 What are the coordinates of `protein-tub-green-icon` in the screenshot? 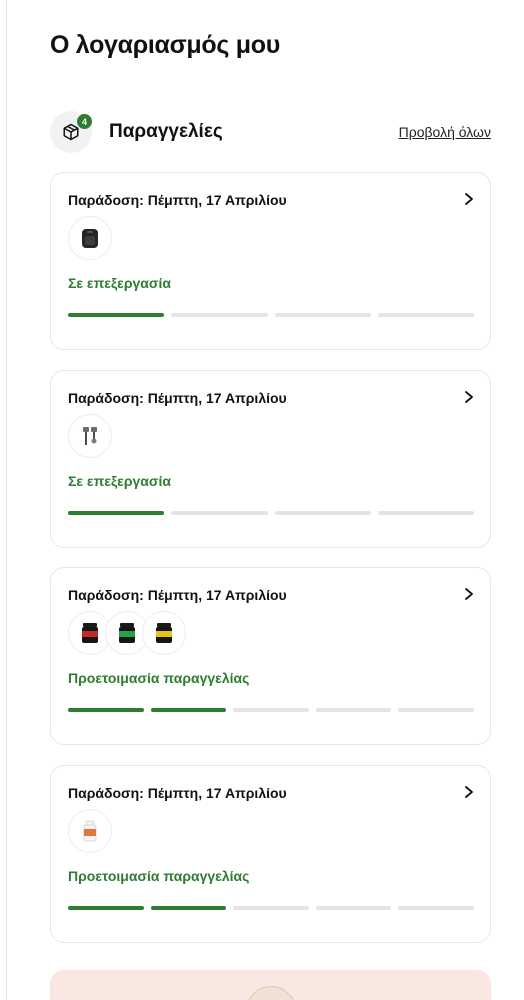 It's located at (127, 633).